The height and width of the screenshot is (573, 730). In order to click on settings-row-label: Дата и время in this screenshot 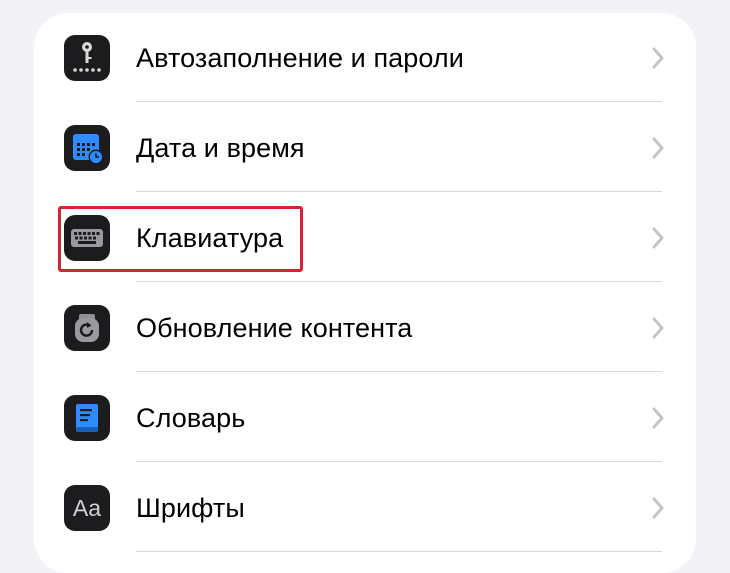, I will do `click(220, 148)`.